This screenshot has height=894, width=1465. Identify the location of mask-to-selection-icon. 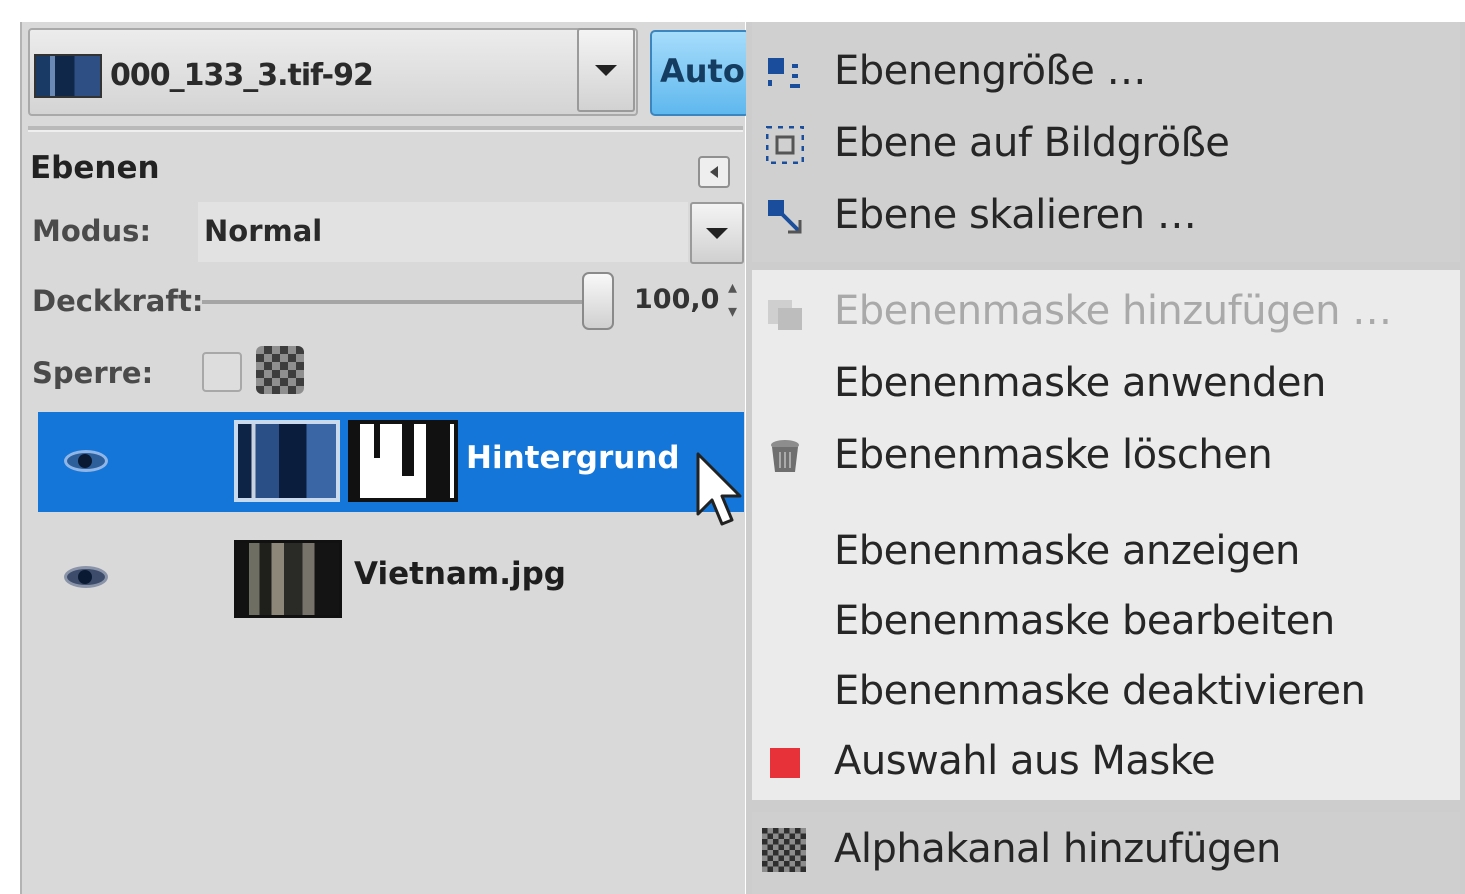
(785, 763).